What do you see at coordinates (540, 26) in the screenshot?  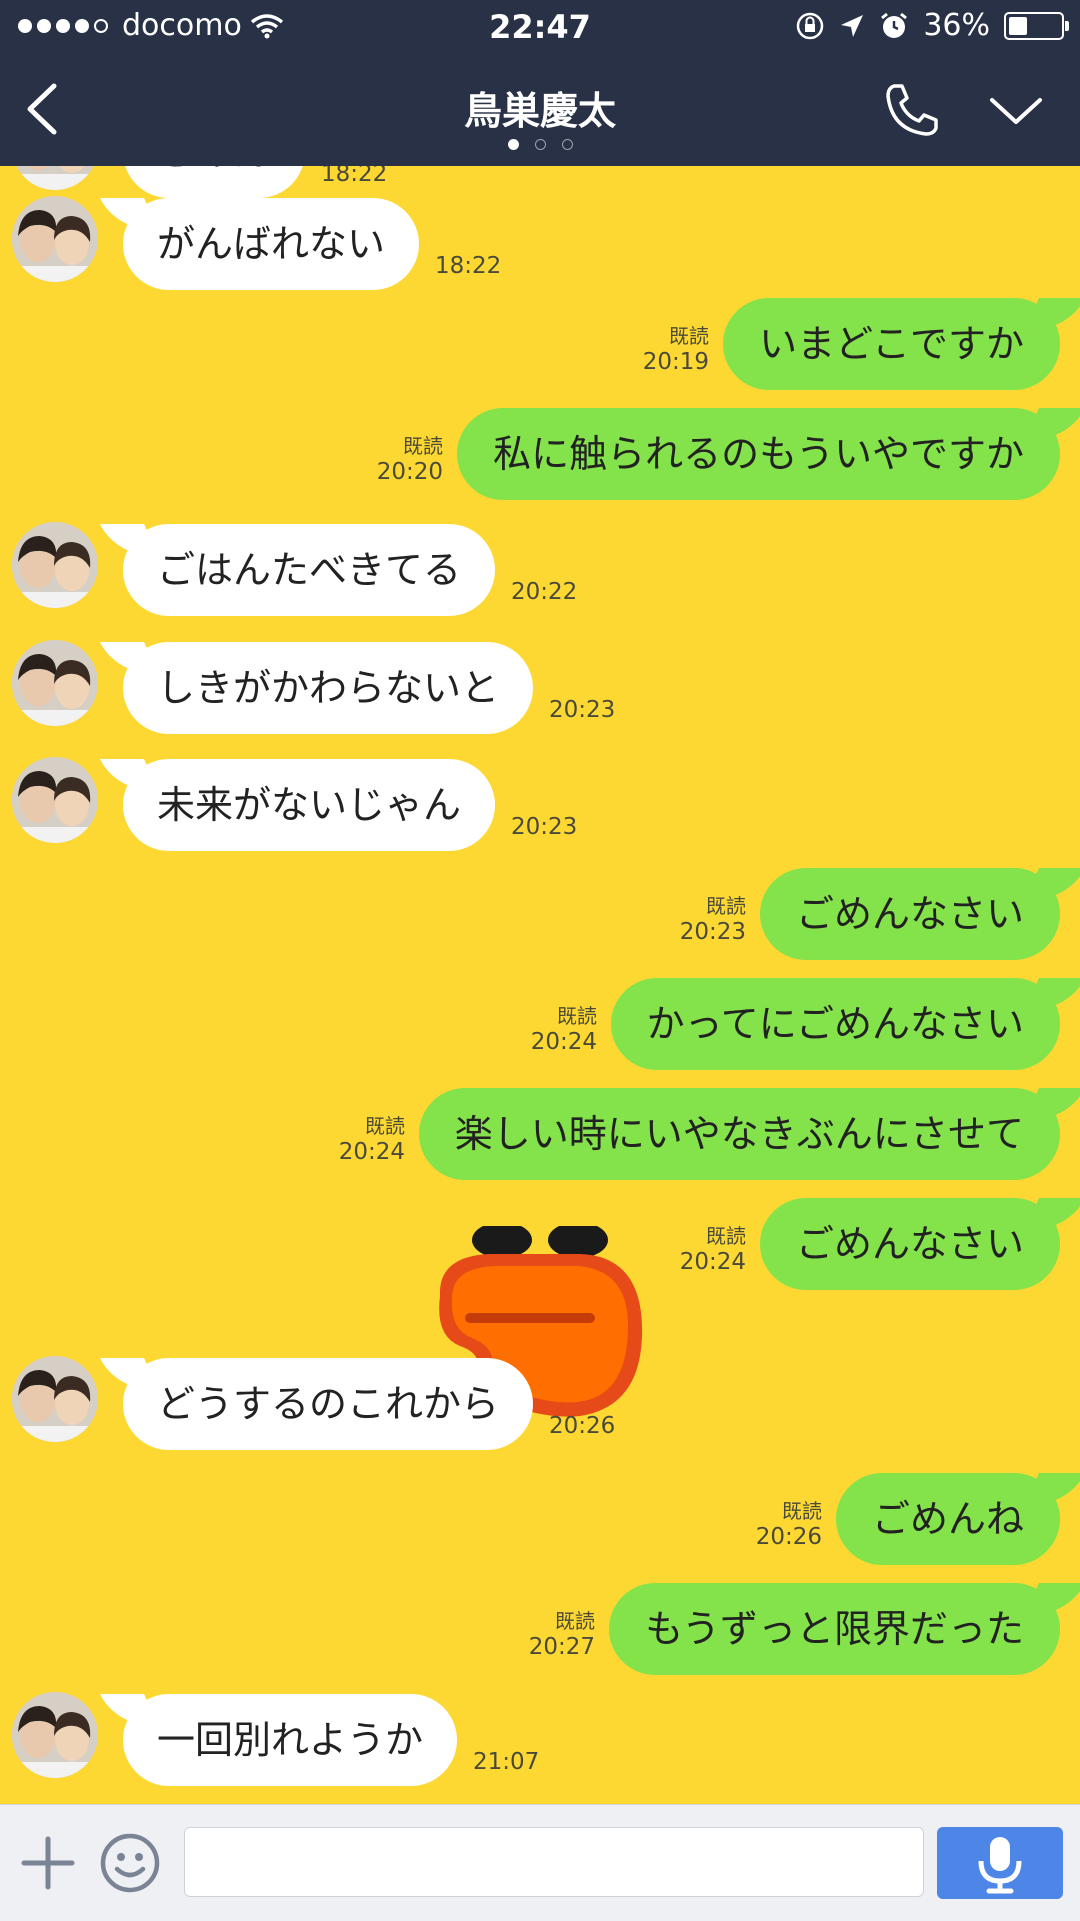 I see `status-bar: docomo 22:47 36%` at bounding box center [540, 26].